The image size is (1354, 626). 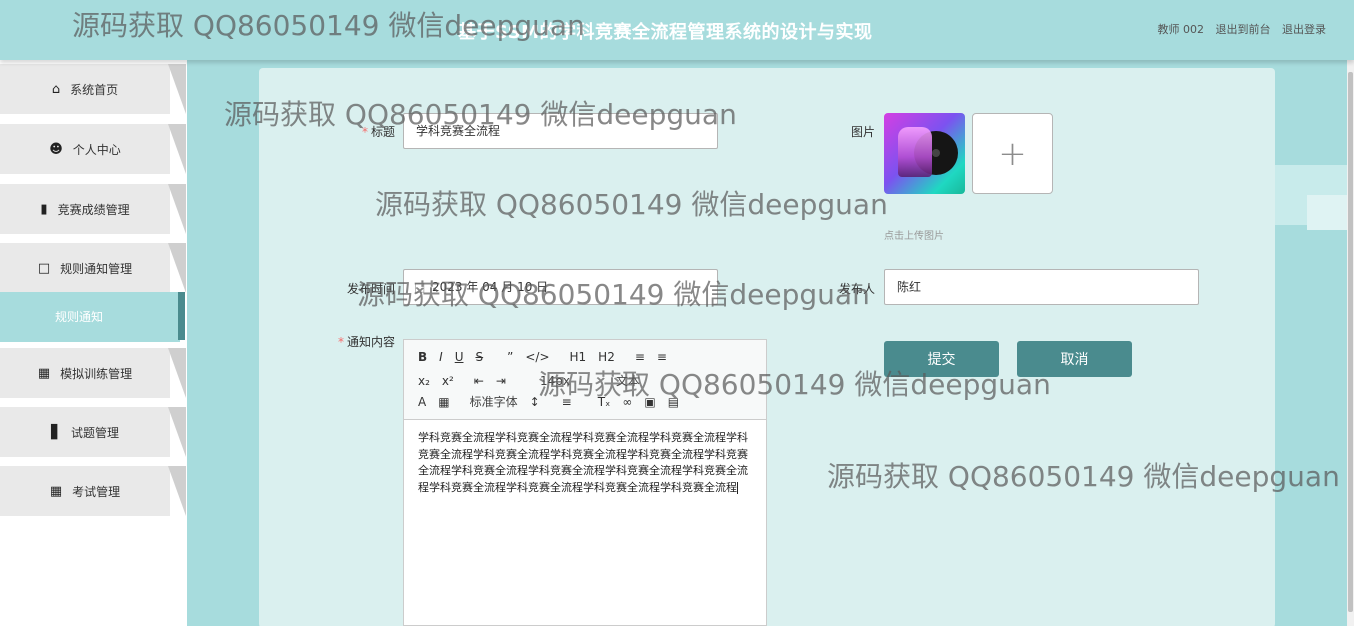 What do you see at coordinates (862, 132) in the screenshot?
I see `image-label: 图片` at bounding box center [862, 132].